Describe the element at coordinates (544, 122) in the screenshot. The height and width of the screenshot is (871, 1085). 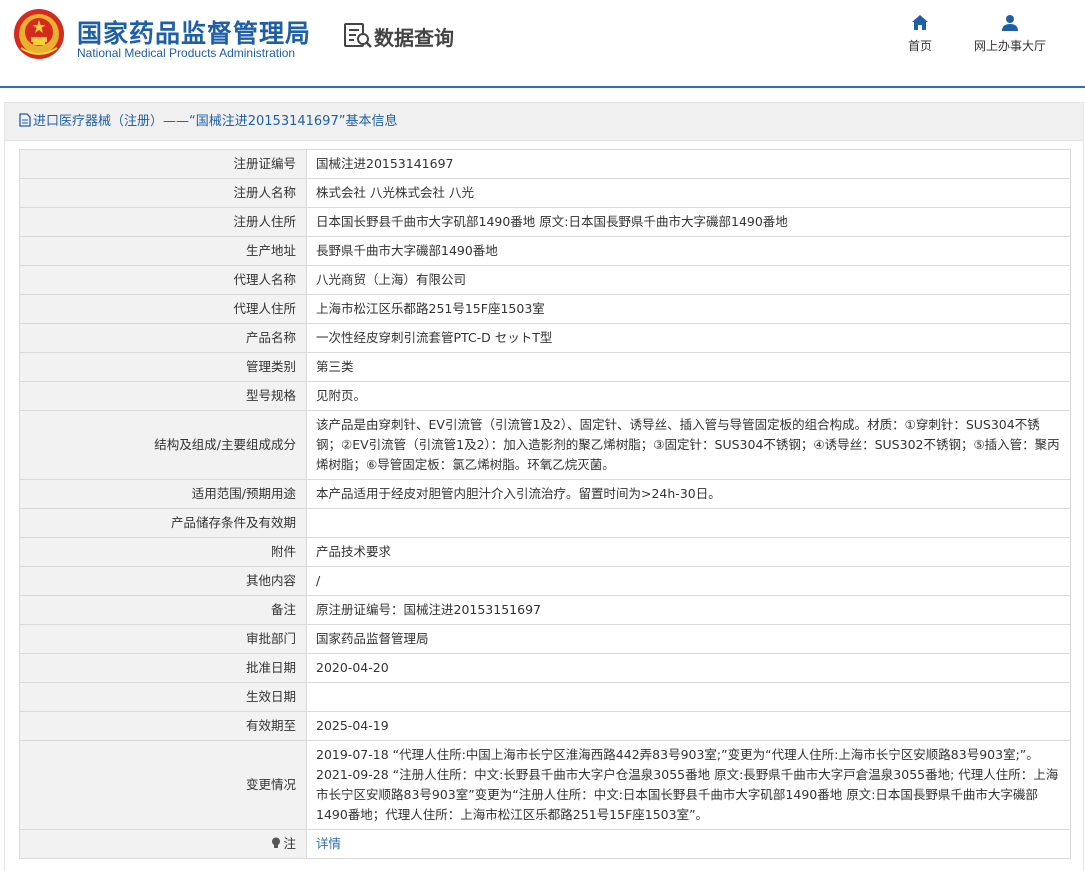
I see `breadcrumb: 进口医疗器械（注册）——“国械注进20153141697”基本信息` at that location.